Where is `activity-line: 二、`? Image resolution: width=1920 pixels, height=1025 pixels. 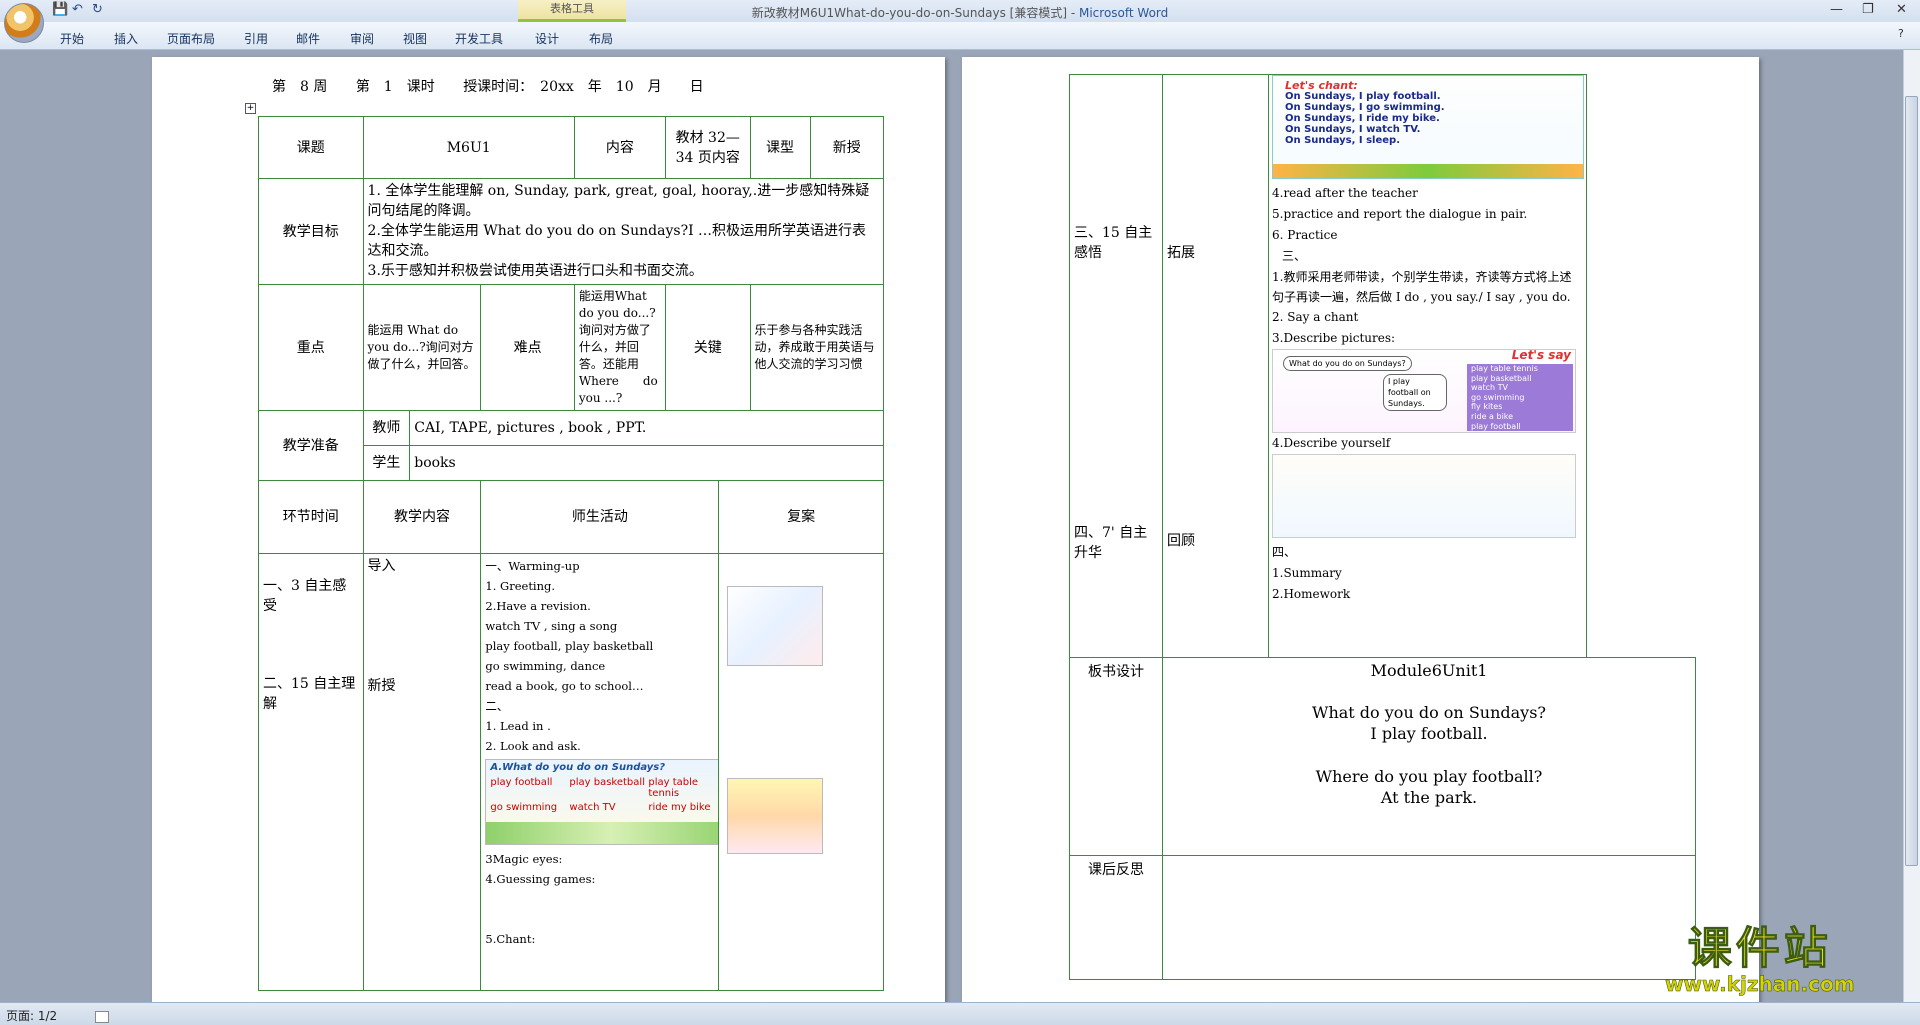
activity-line: 二、 is located at coordinates (497, 706).